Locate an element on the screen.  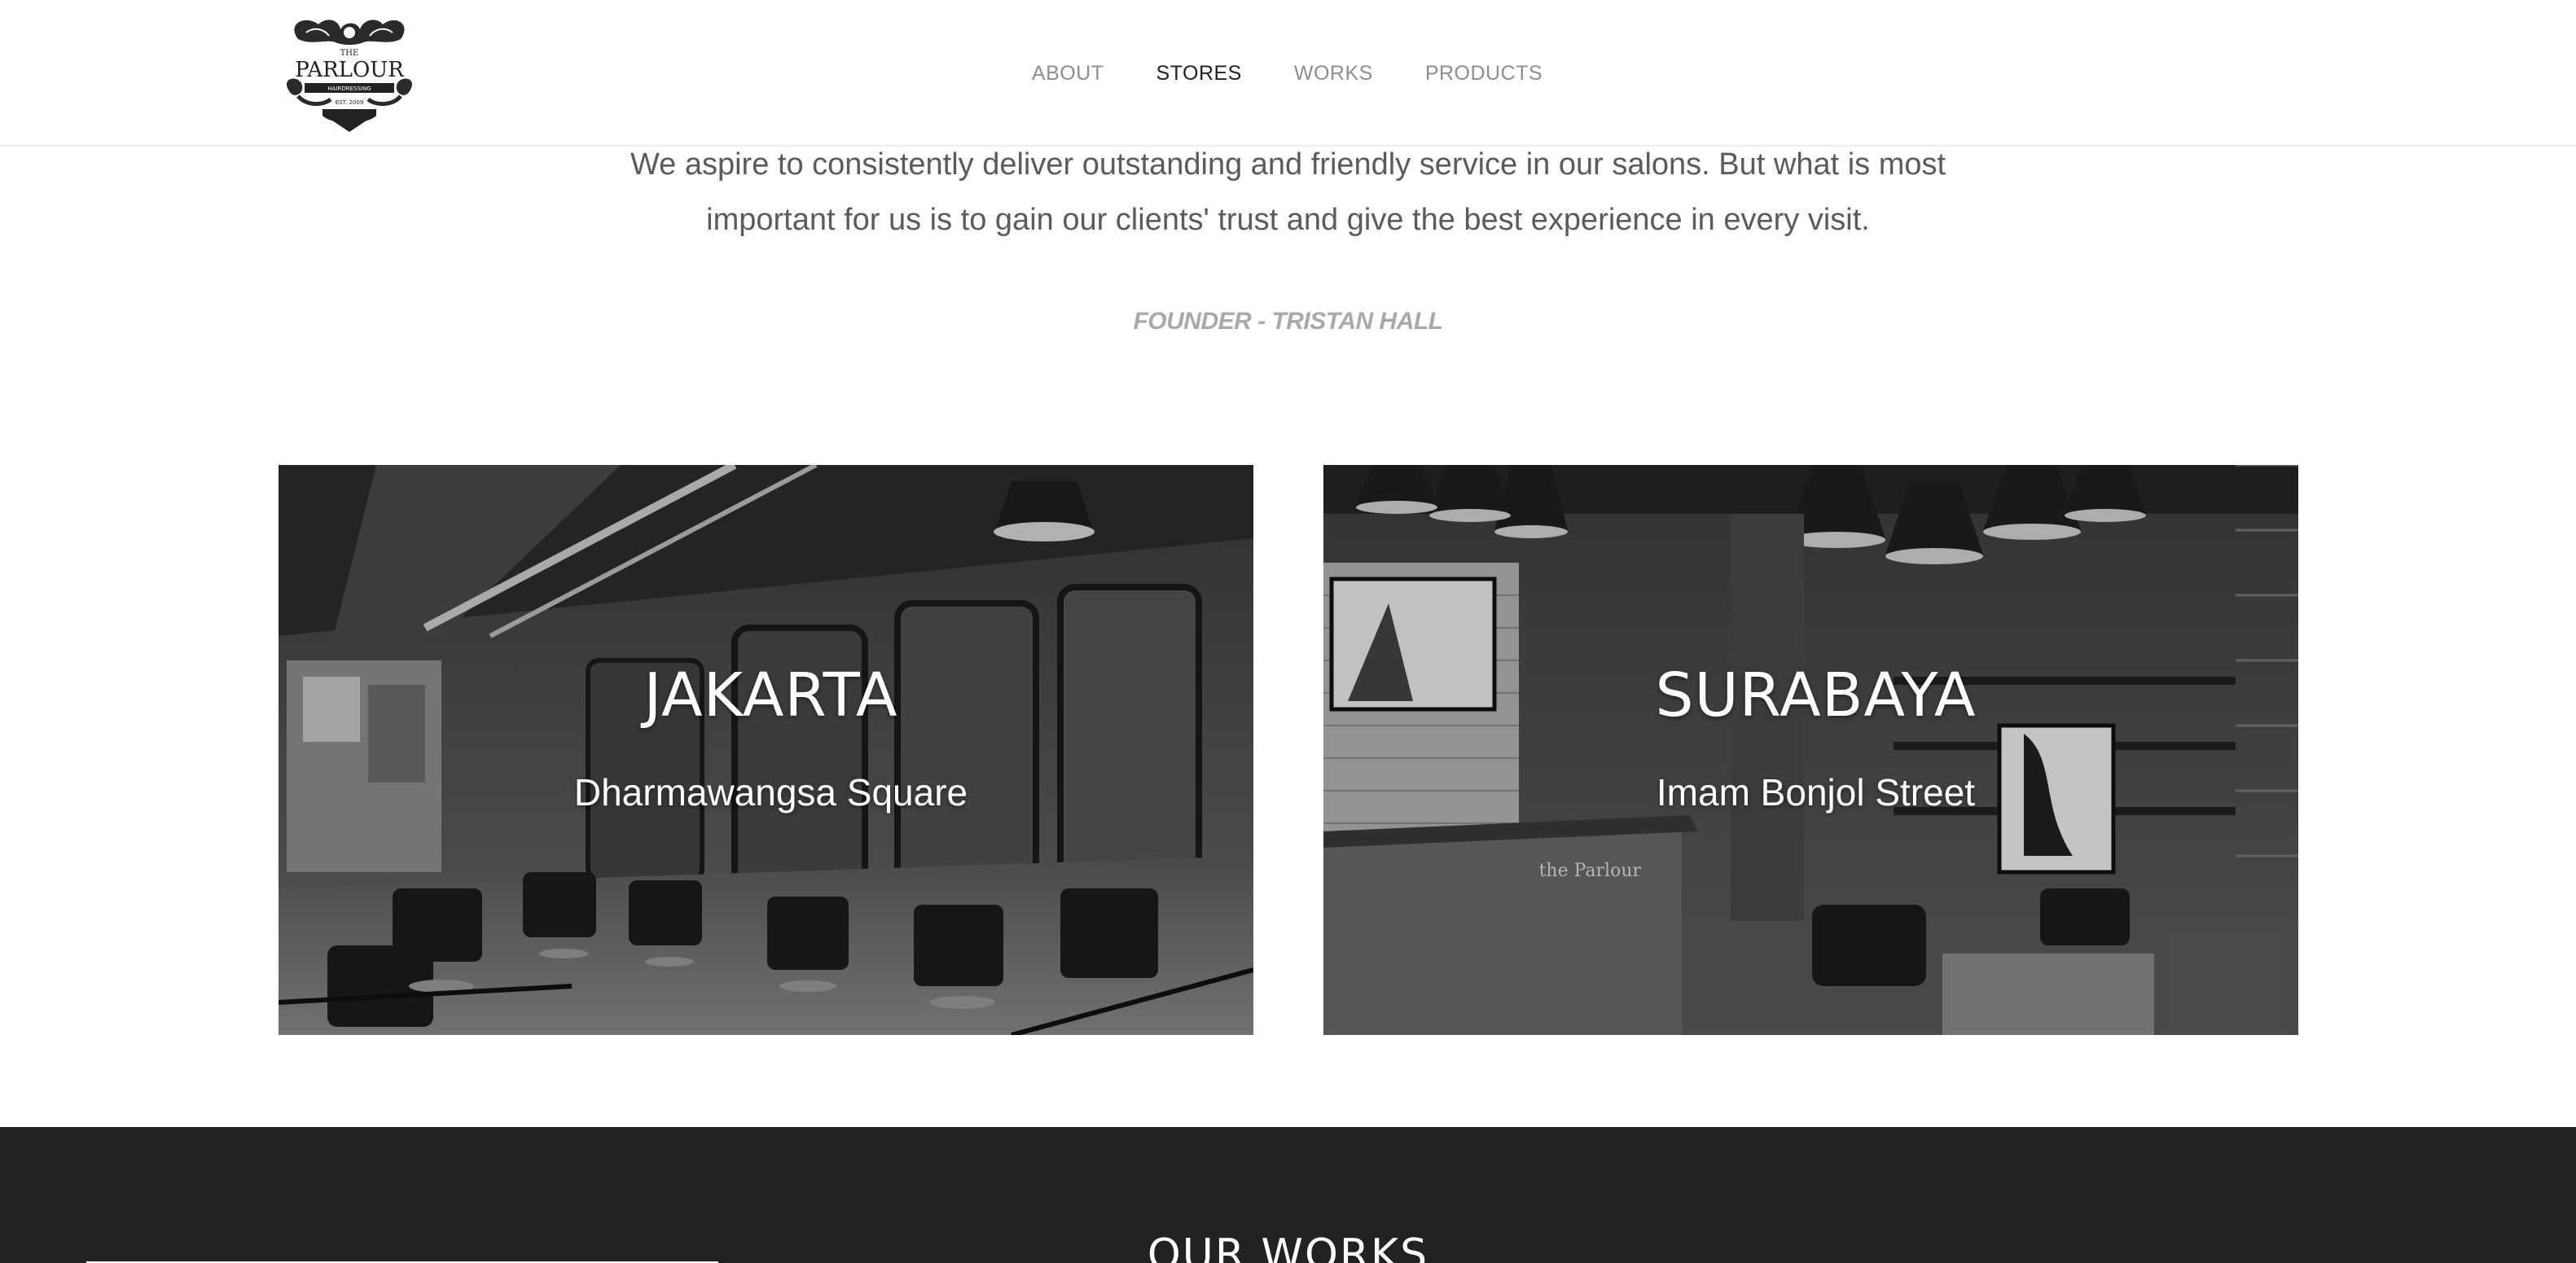
nav-products: PRODUCTS is located at coordinates (1484, 74).